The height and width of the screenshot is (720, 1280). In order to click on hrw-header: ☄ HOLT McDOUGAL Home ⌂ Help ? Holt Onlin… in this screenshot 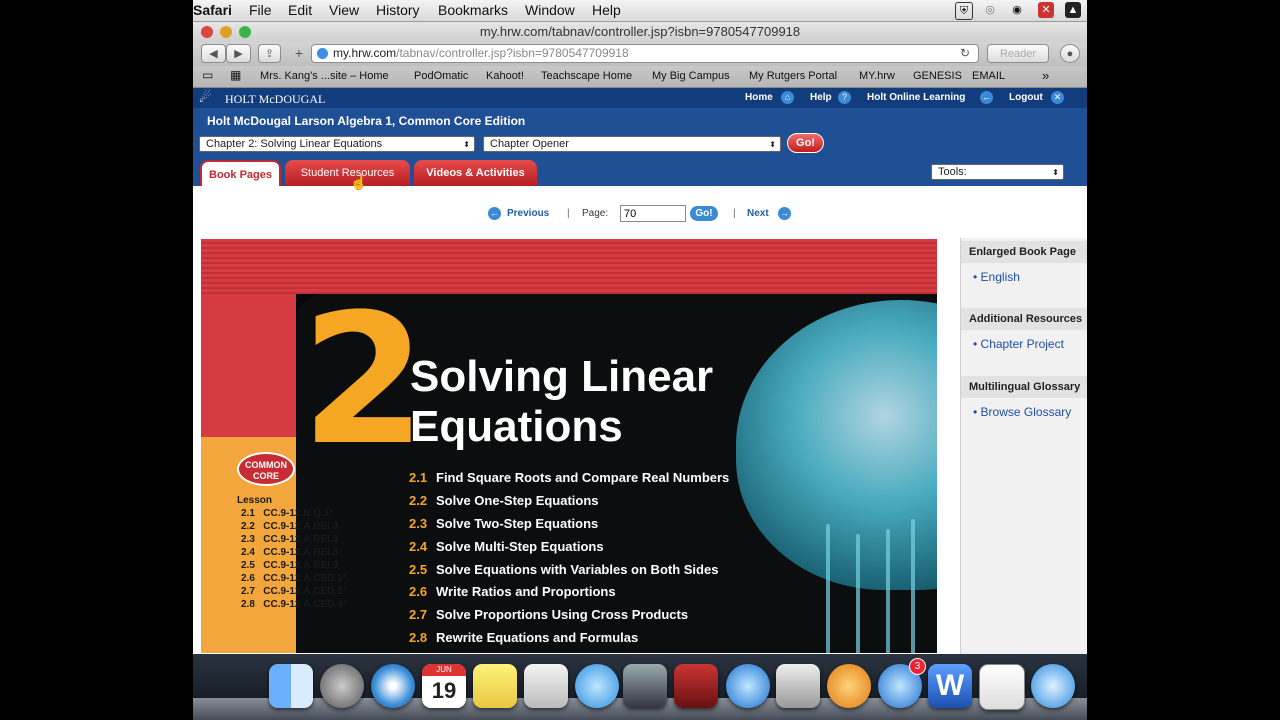, I will do `click(640, 98)`.